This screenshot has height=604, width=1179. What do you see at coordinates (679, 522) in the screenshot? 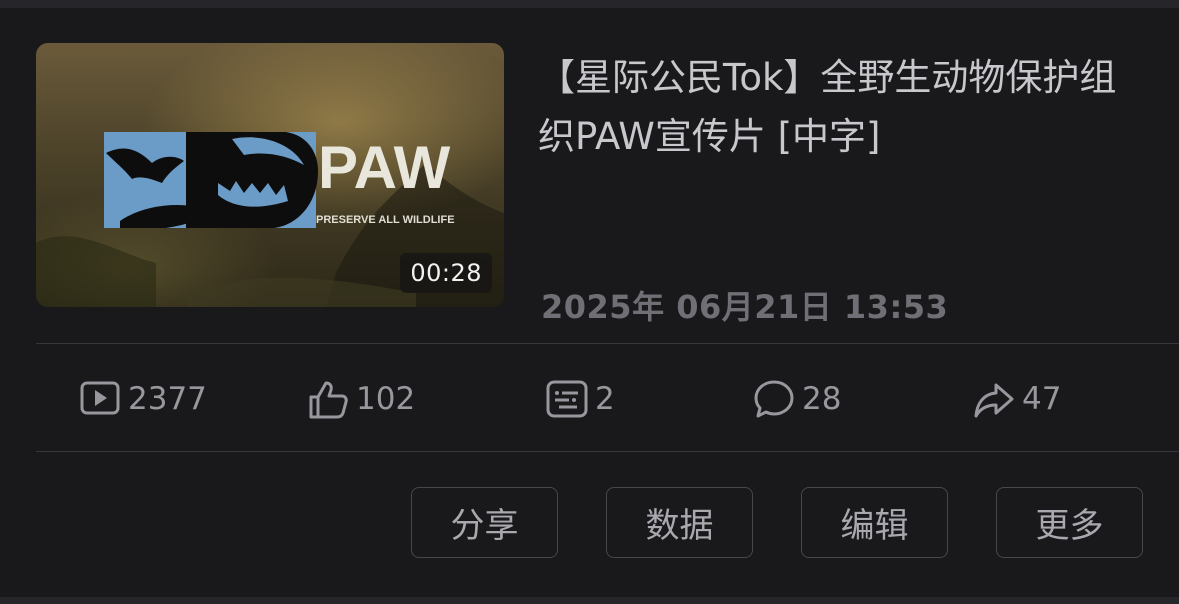
I see `data-button: 数据` at bounding box center [679, 522].